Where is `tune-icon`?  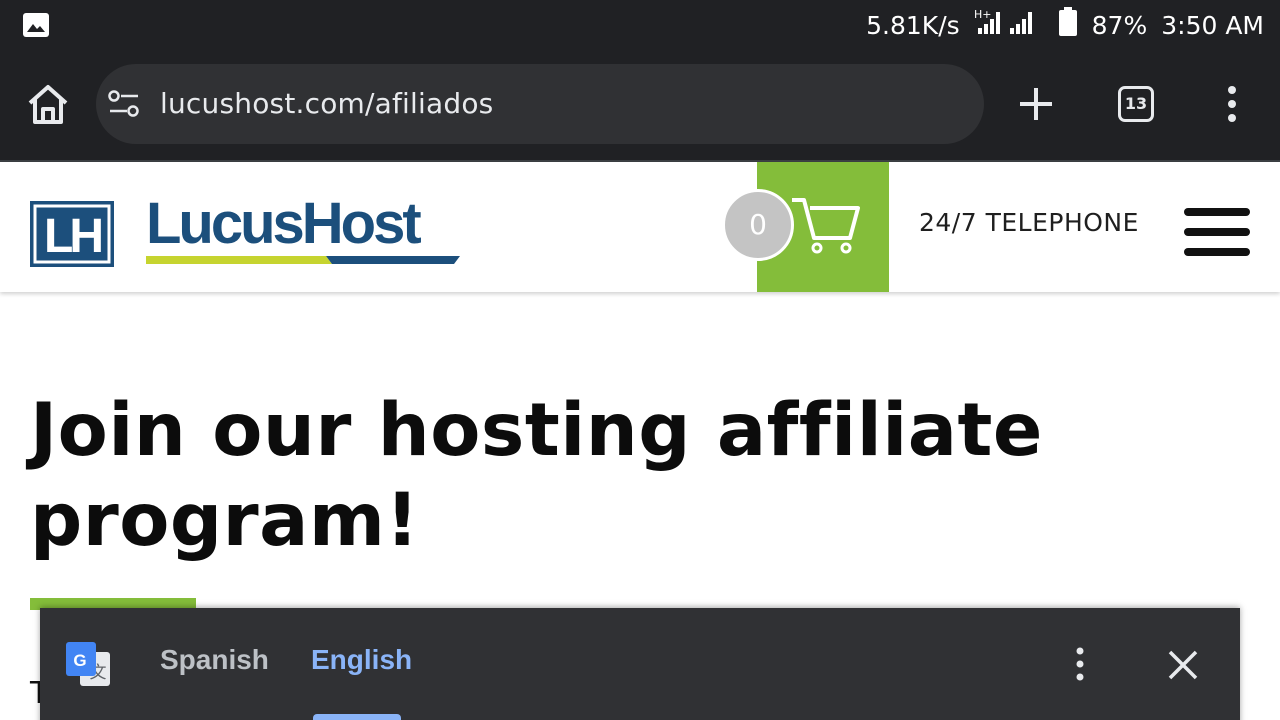
tune-icon is located at coordinates (124, 104).